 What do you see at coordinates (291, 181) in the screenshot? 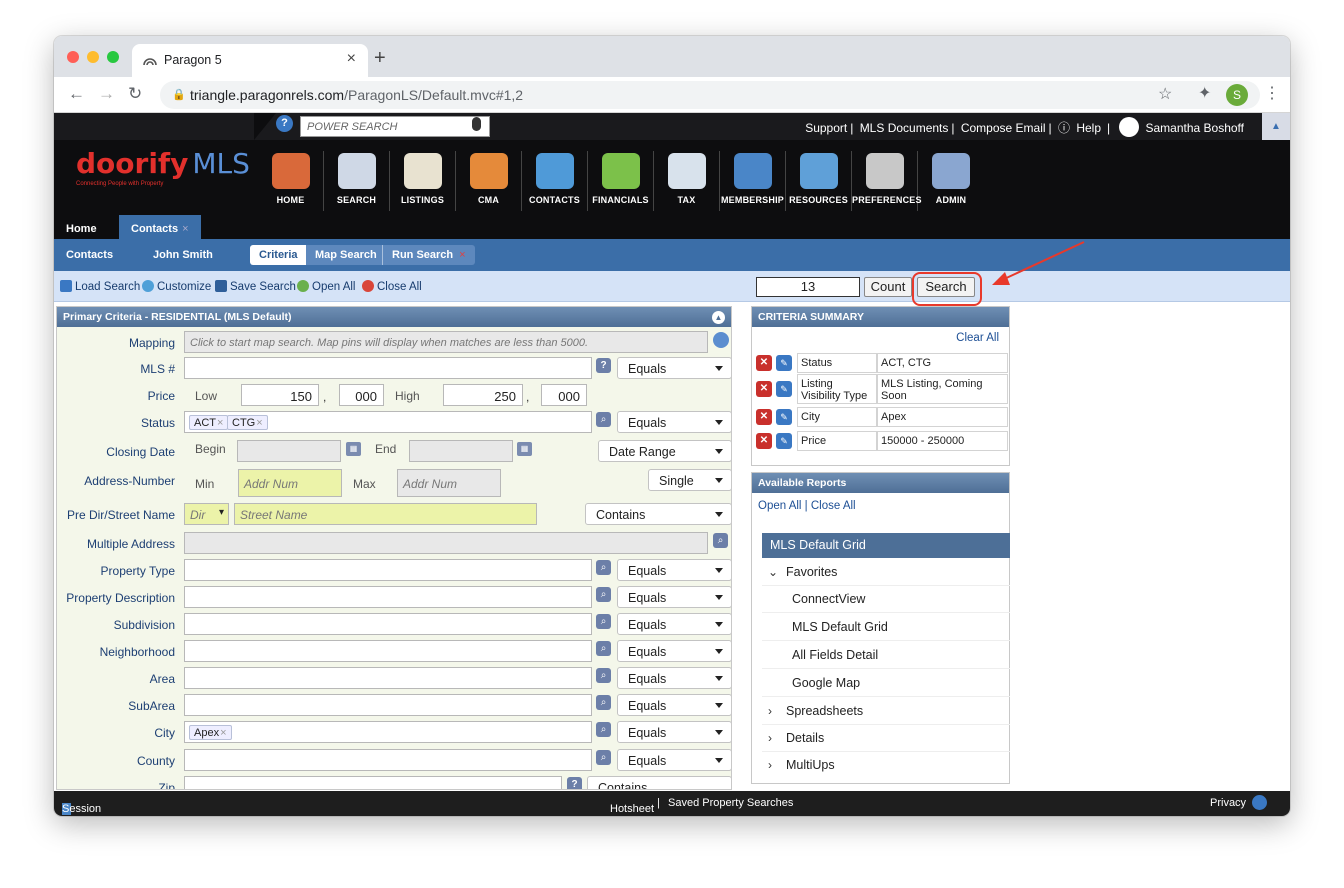
I see `nav-home: HOME` at bounding box center [291, 181].